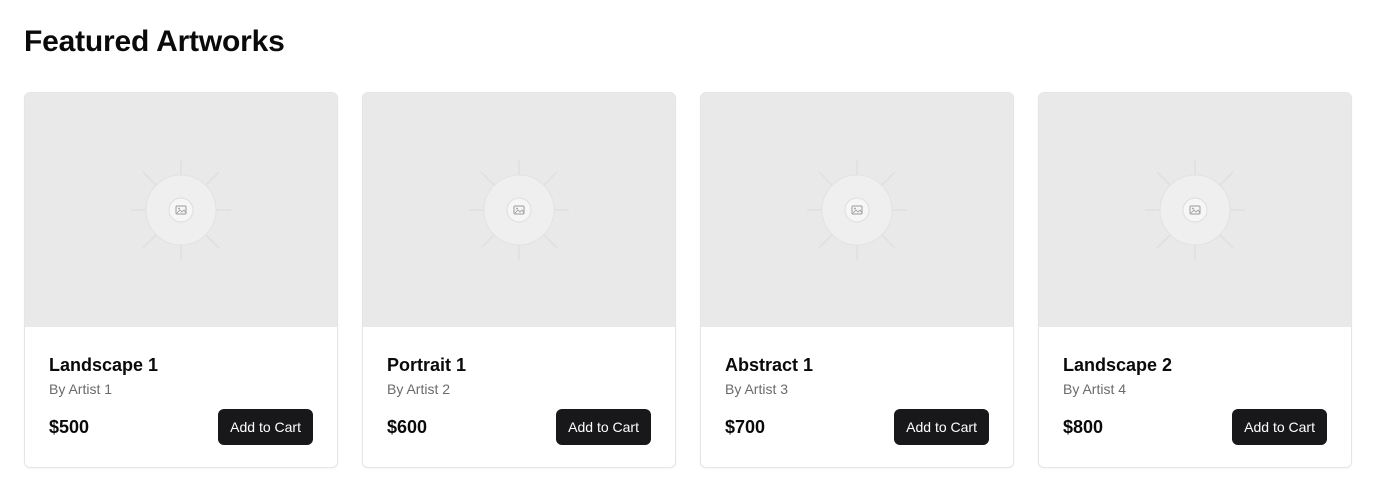 The image size is (1376, 492). What do you see at coordinates (519, 386) in the screenshot?
I see `artwork-card-body: Portrait 1 By Artist 2 $600 Add to Cart` at bounding box center [519, 386].